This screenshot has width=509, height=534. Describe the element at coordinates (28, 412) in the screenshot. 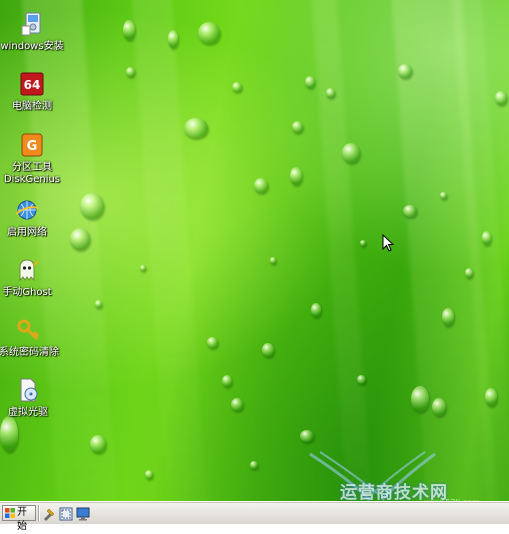

I see `icon-label: 虚拟光驱` at that location.